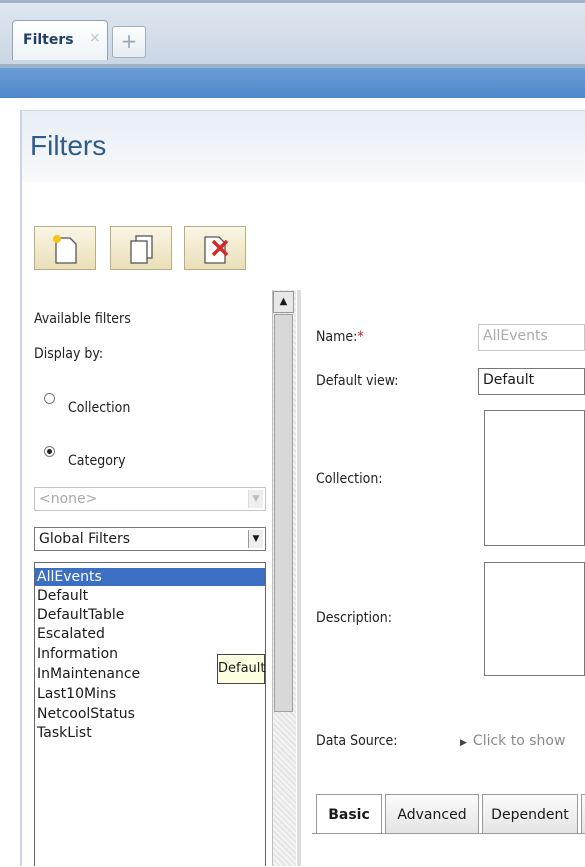 Image resolution: width=585 pixels, height=867 pixels. Describe the element at coordinates (129, 42) in the screenshot. I see `add-tab-button: +` at that location.